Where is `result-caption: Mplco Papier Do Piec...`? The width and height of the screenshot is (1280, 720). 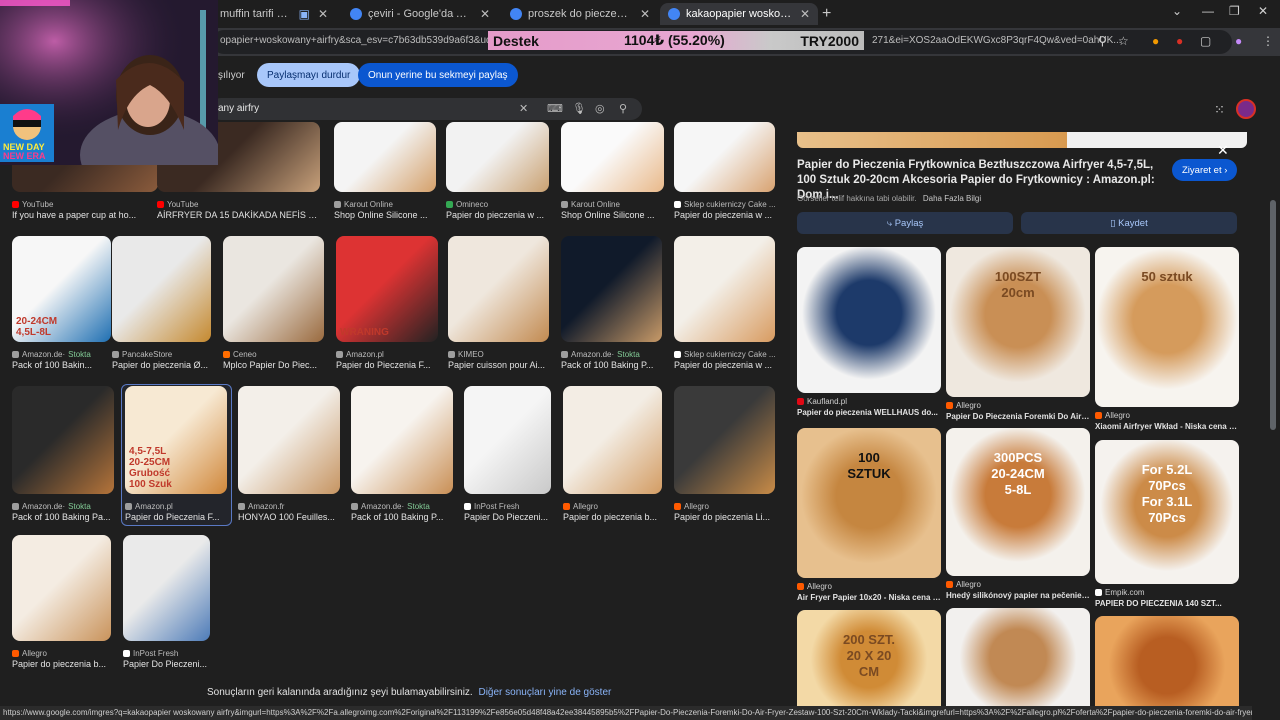
result-caption: Mplco Papier Do Piec... is located at coordinates (273, 365).